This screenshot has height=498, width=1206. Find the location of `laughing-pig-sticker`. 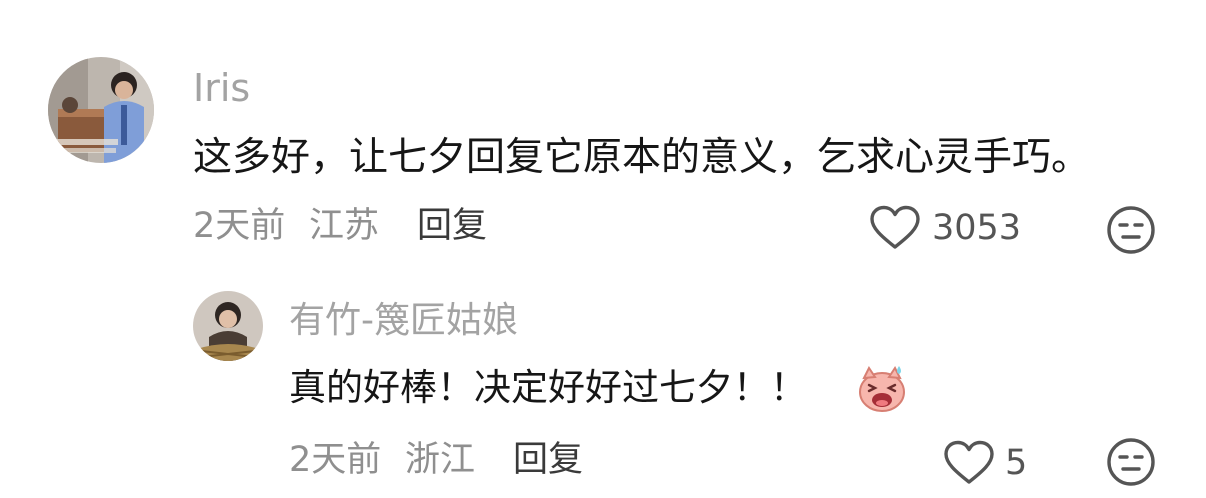

laughing-pig-sticker is located at coordinates (882, 387).